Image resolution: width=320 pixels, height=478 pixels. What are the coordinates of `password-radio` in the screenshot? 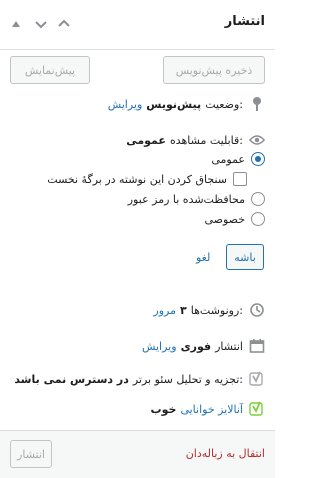 It's located at (258, 199).